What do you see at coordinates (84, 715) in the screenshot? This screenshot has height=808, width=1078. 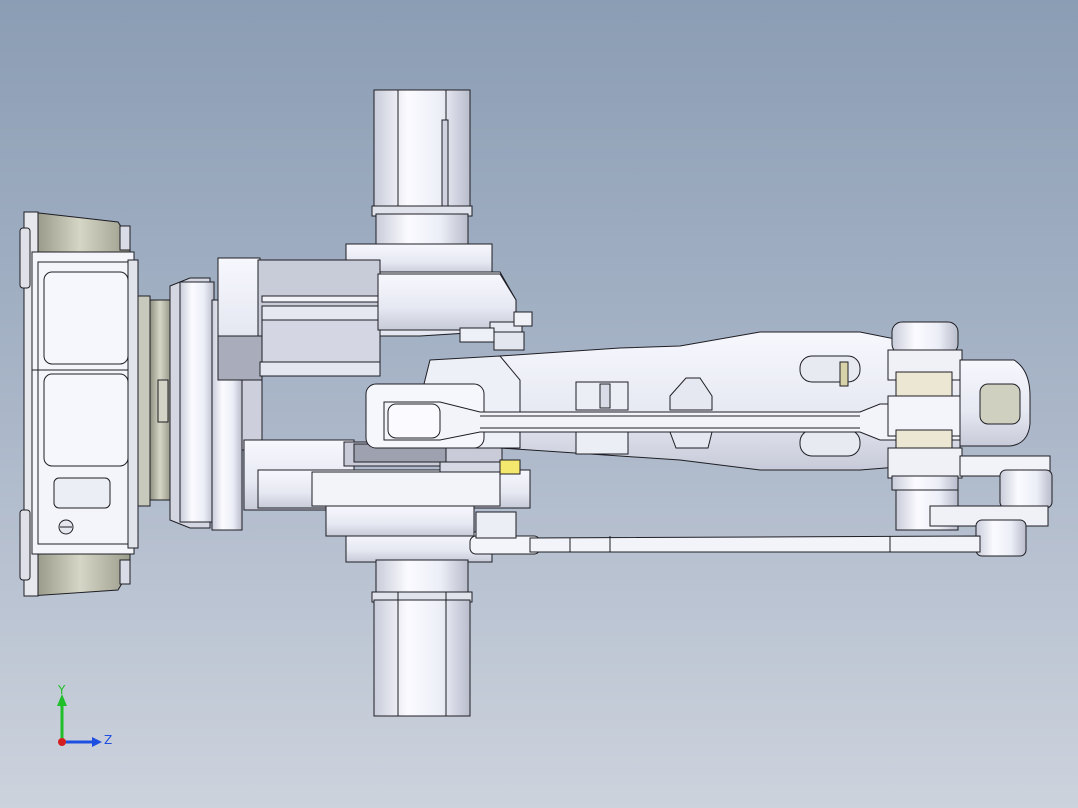 I see `axis-triad: Y Z` at bounding box center [84, 715].